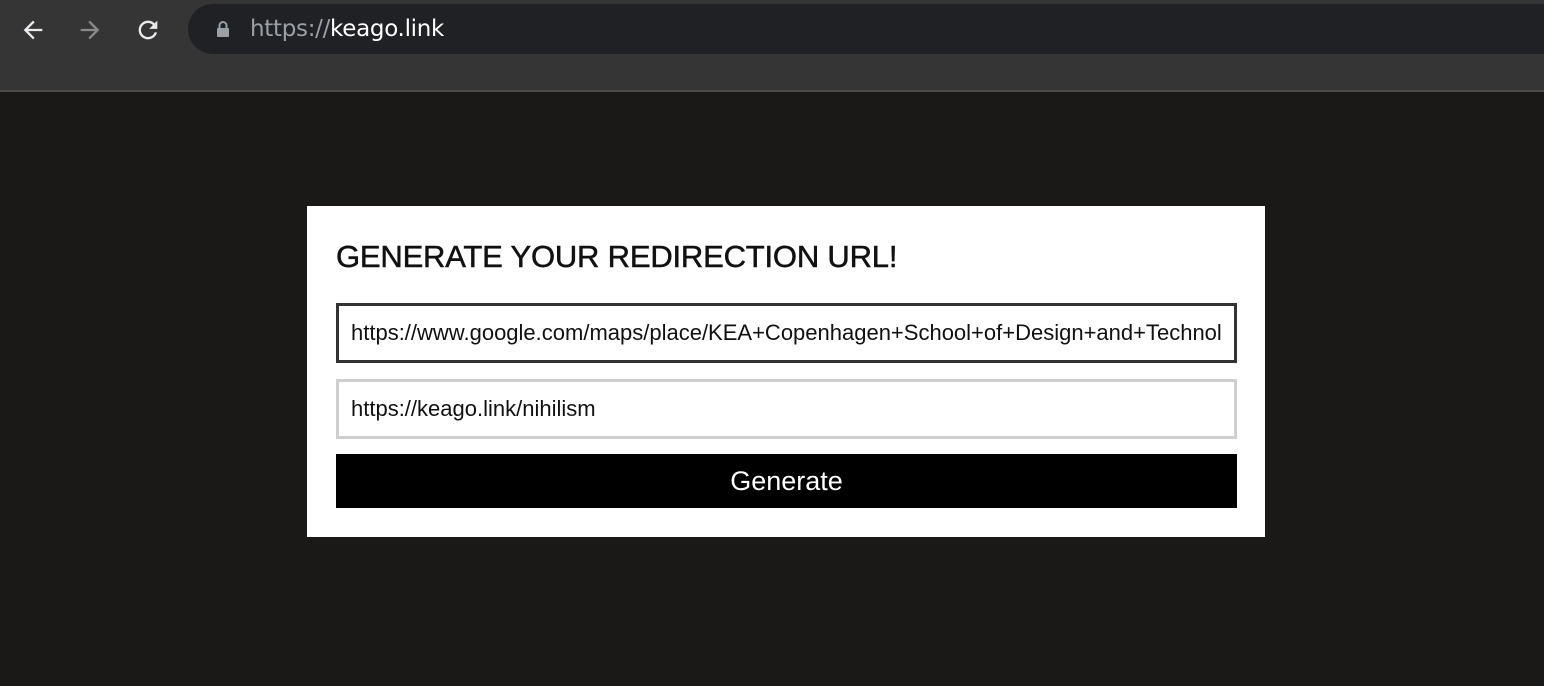 The image size is (1544, 686). I want to click on back-button, so click(33, 30).